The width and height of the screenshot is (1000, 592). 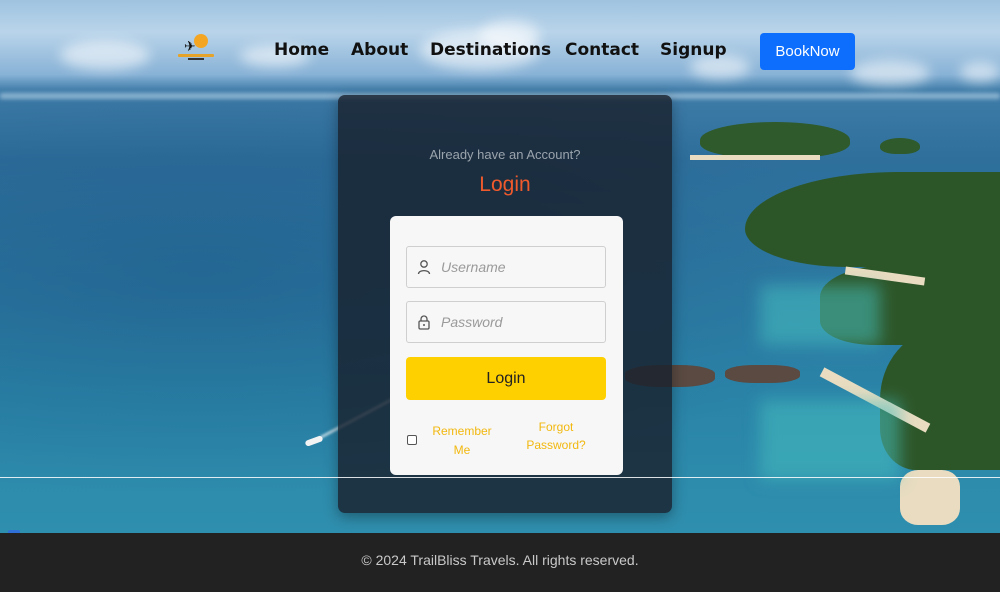 What do you see at coordinates (521, 322) in the screenshot?
I see `password-input` at bounding box center [521, 322].